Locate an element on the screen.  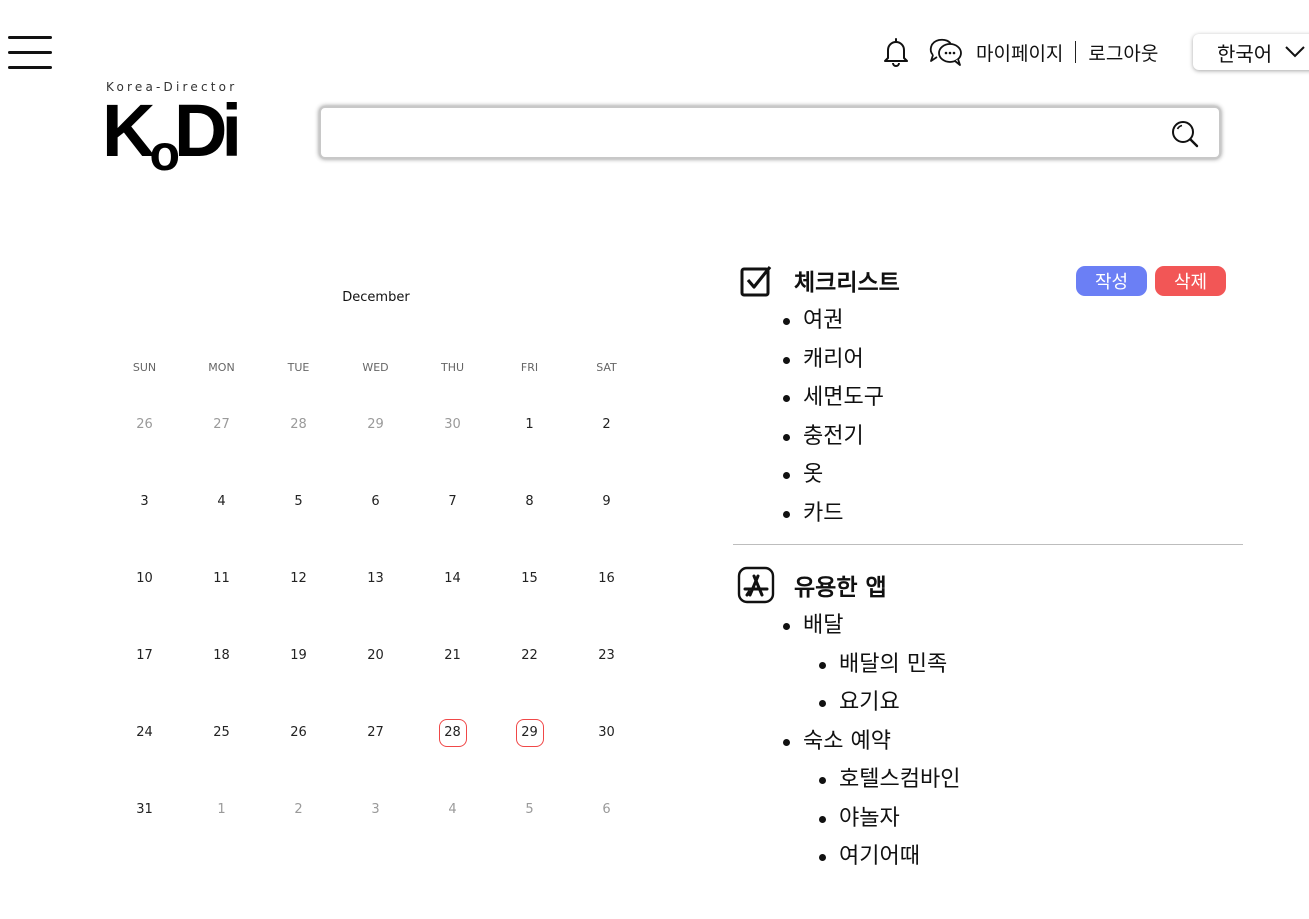
calendar-day-marked: 29 is located at coordinates (529, 732).